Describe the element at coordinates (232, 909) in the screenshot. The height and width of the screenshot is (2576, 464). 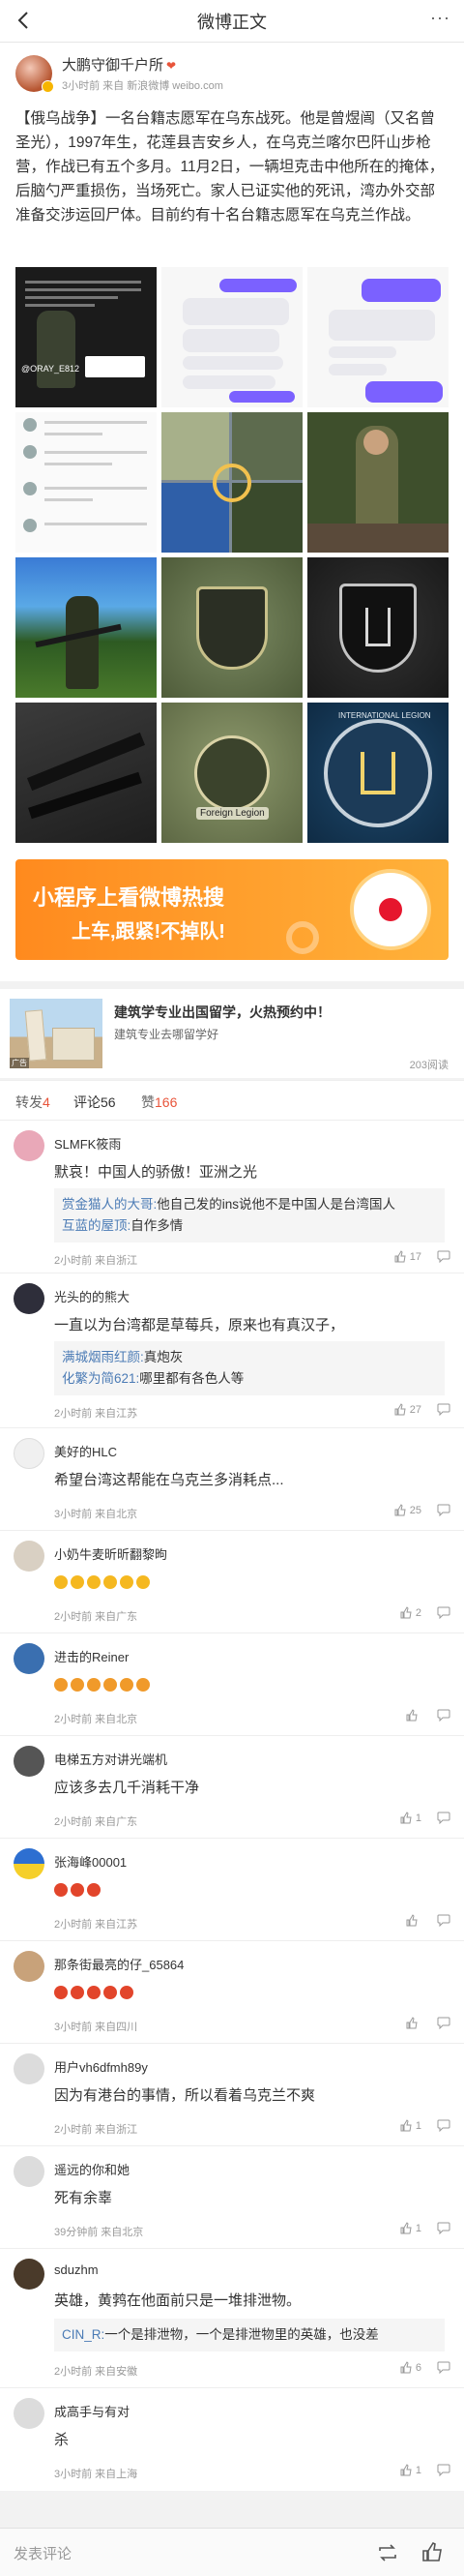
I see `promo-banner: 小程序上看微博热搜 上车,跟紧!不掉队!` at that location.